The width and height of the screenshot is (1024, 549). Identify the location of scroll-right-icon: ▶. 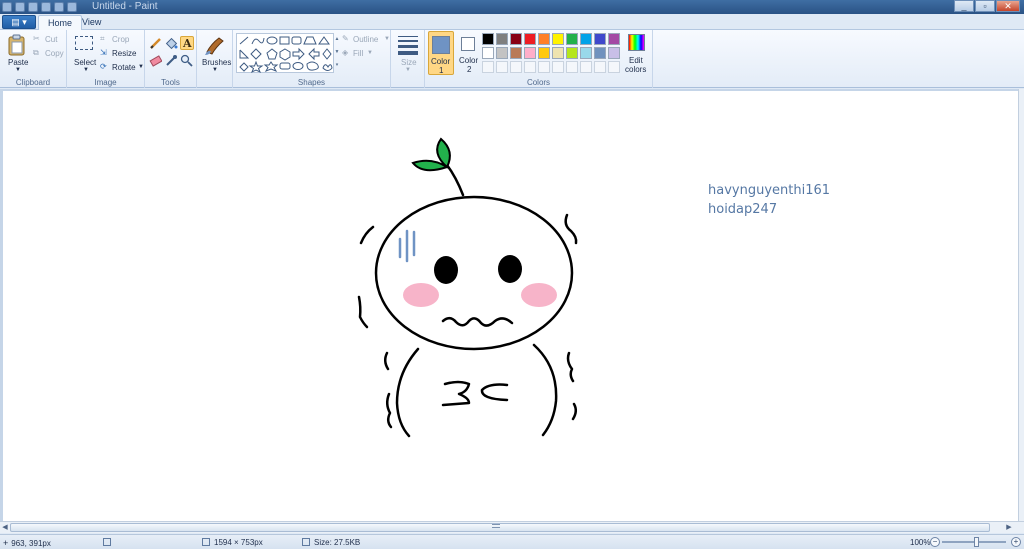
(1009, 527).